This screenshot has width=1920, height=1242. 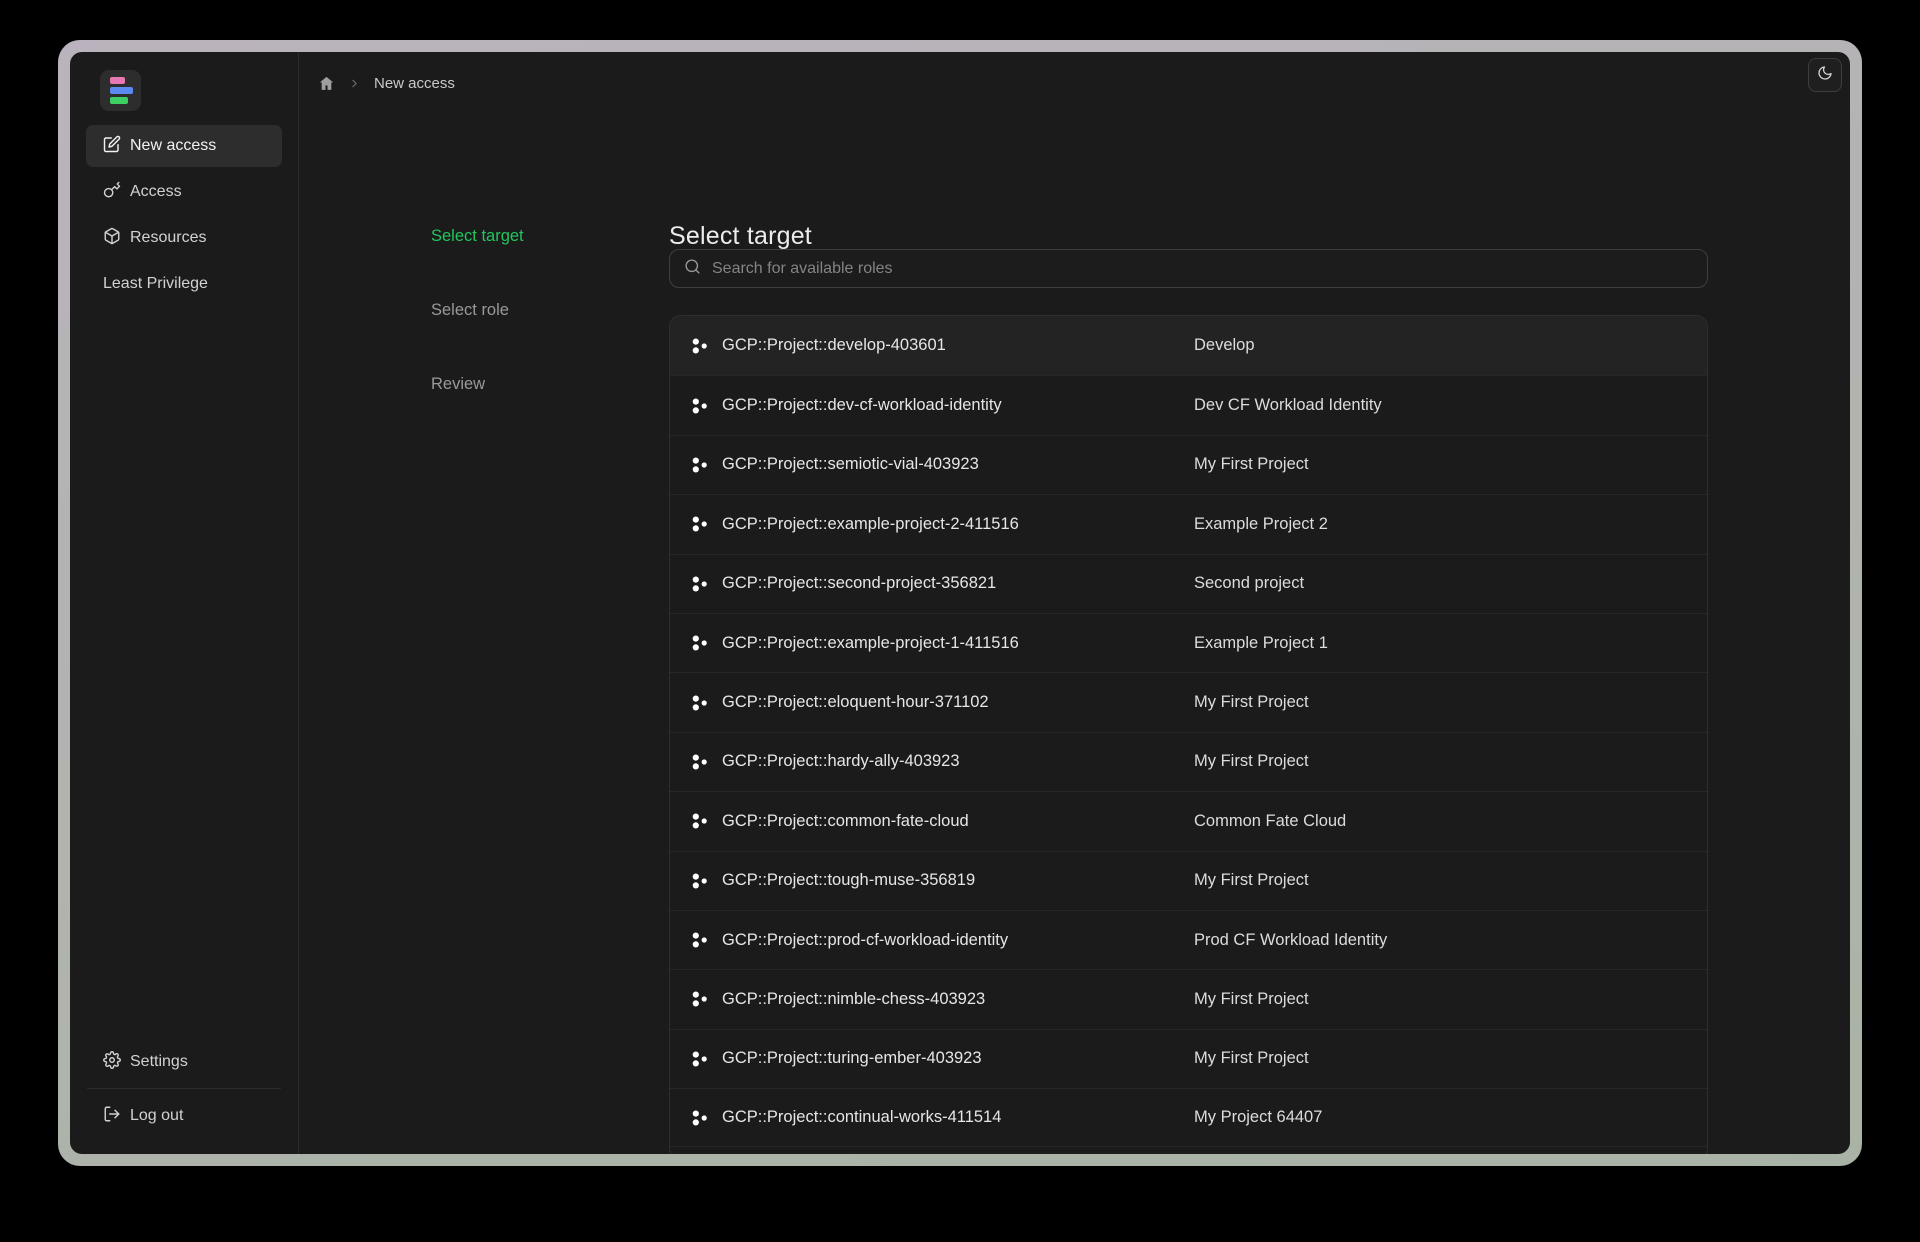 What do you see at coordinates (155, 283) in the screenshot?
I see `sidebar-item-label: Least Privilege` at bounding box center [155, 283].